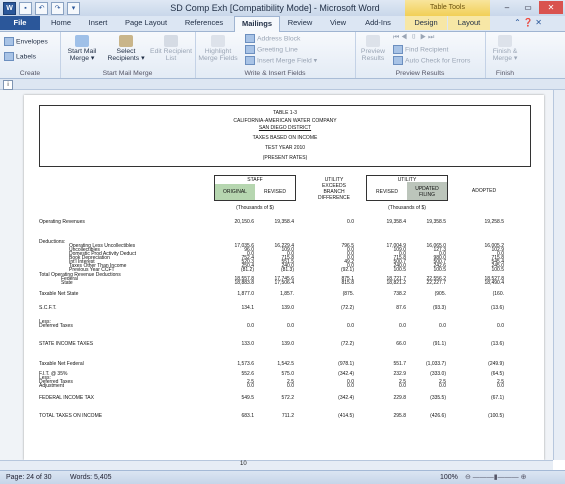 The width and height of the screenshot is (565, 484). What do you see at coordinates (287, 270) in the screenshot?
I see `table-cell: (81.3)` at bounding box center [287, 270].